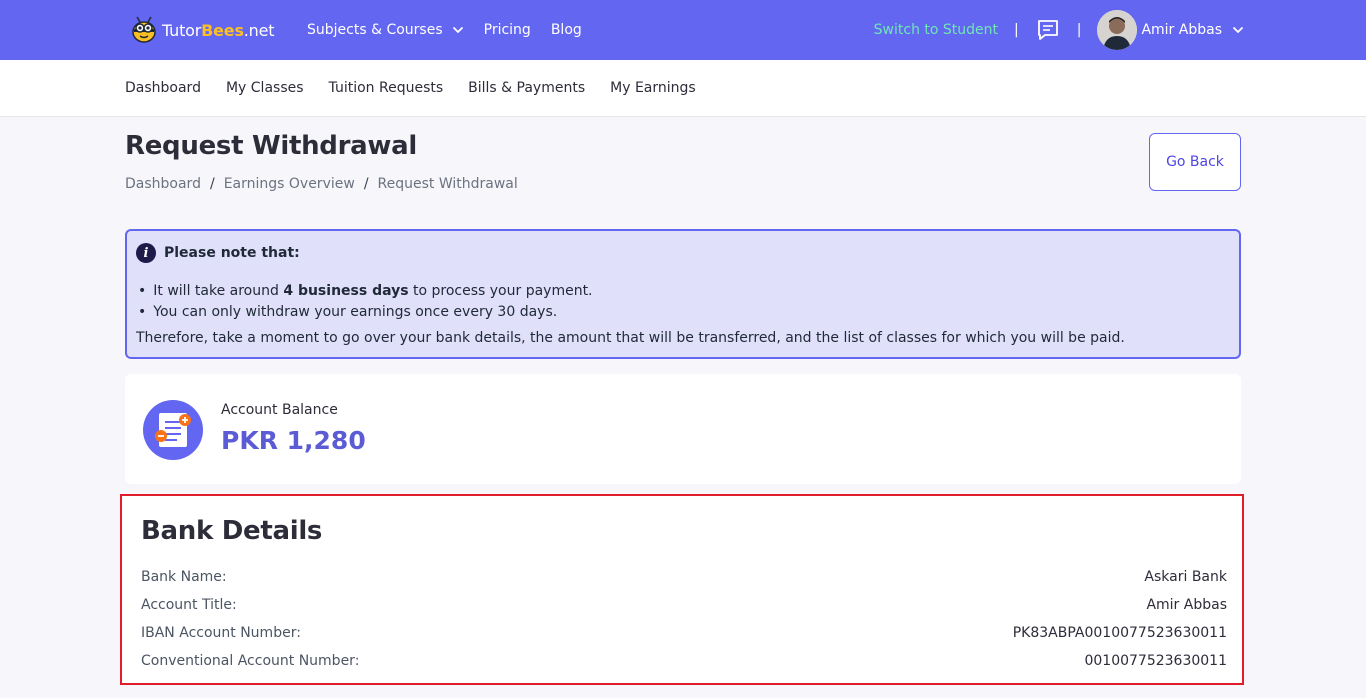 The image size is (1366, 698). What do you see at coordinates (1181, 30) in the screenshot?
I see `user-name: Amir Abbas` at bounding box center [1181, 30].